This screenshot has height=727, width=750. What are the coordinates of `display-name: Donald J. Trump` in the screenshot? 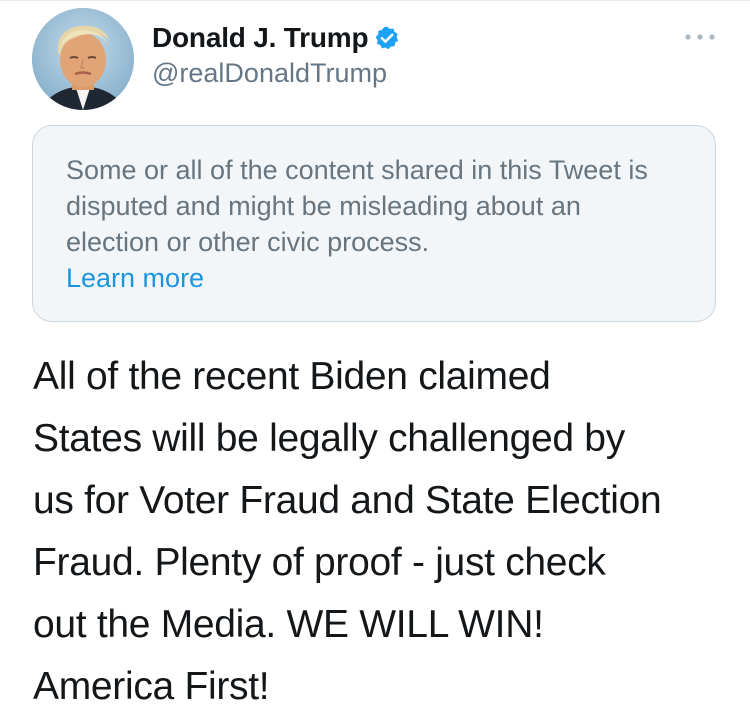 It's located at (260, 38).